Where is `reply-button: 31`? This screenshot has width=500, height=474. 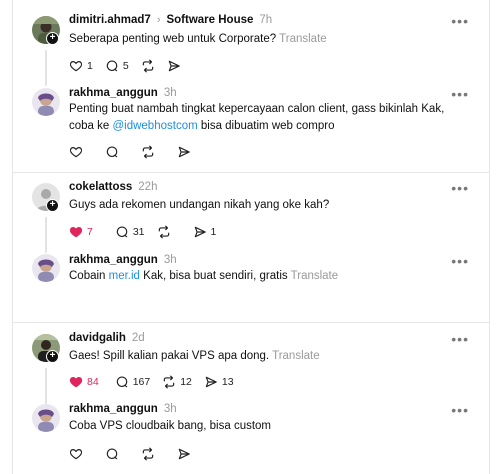 reply-button: 31 is located at coordinates (130, 232).